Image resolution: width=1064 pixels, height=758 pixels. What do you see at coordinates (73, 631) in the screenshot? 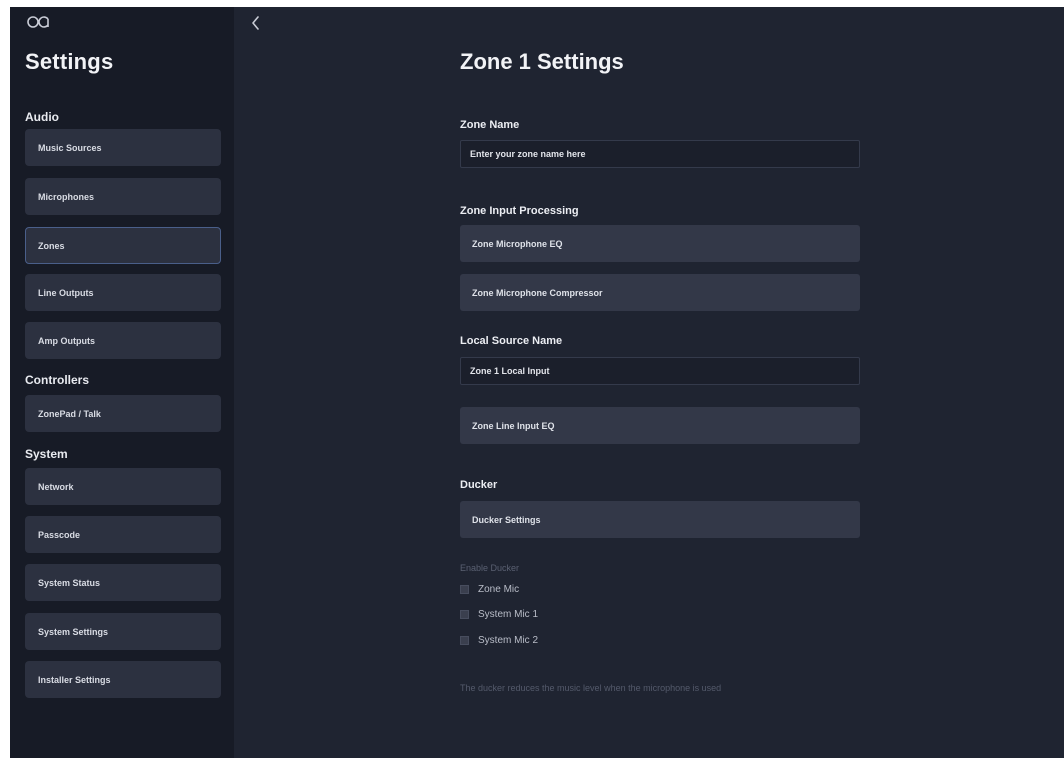
I see `sidebar-item-label: System Settings` at bounding box center [73, 631].